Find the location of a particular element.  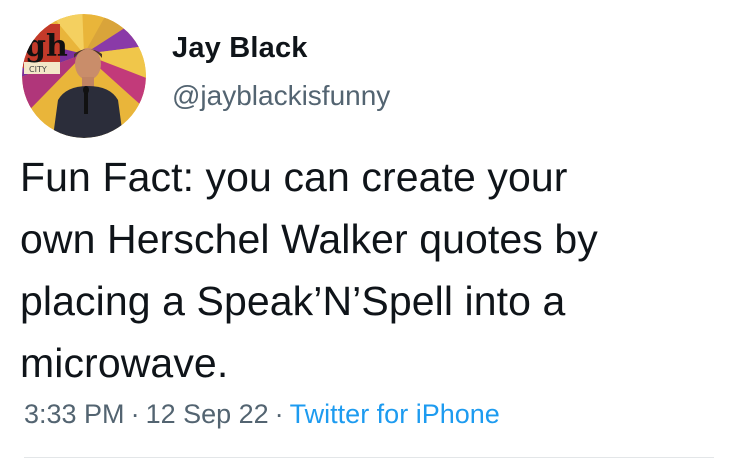

logo-text: gh is located at coordinates (46, 46).